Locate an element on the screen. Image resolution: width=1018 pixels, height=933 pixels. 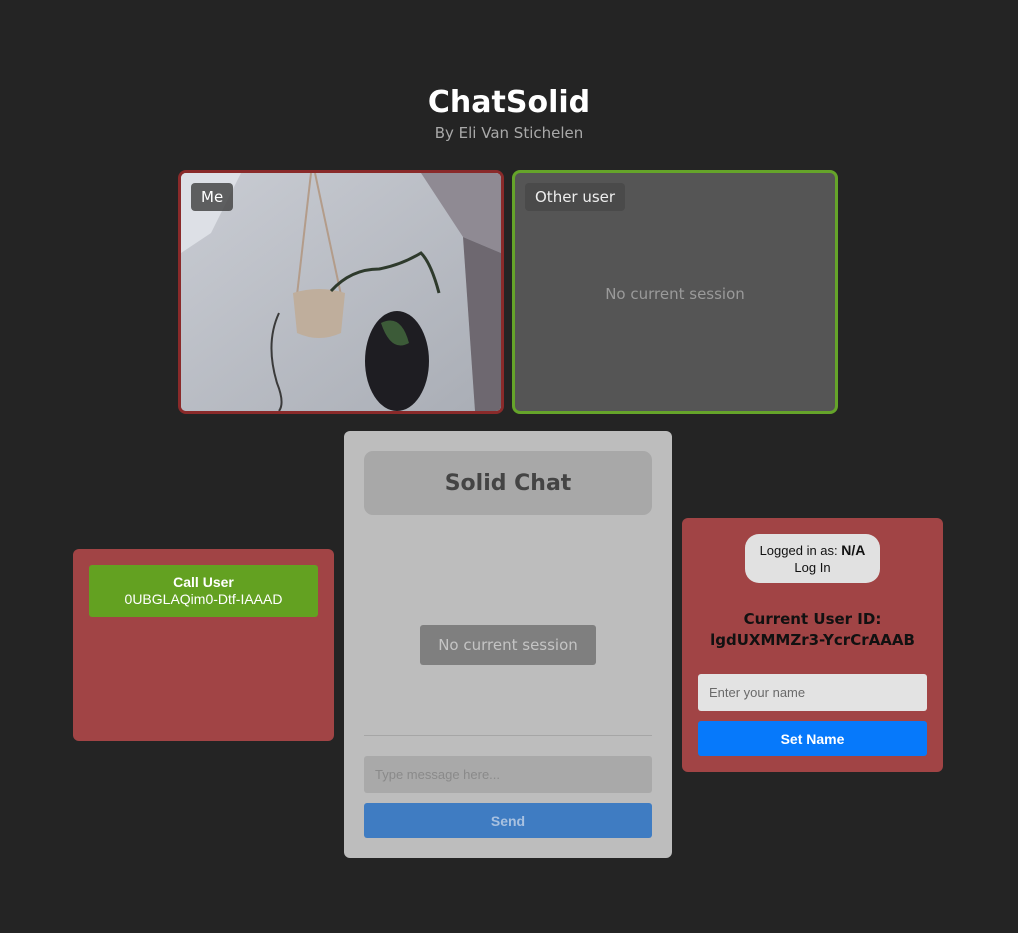
chat-panel: Solid Chat No current session Send is located at coordinates (508, 644).